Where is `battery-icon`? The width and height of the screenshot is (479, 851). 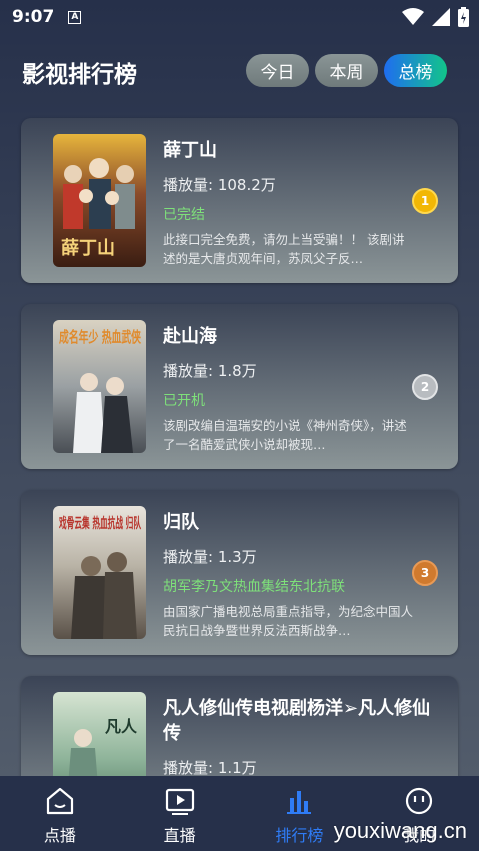
battery-icon is located at coordinates (463, 17).